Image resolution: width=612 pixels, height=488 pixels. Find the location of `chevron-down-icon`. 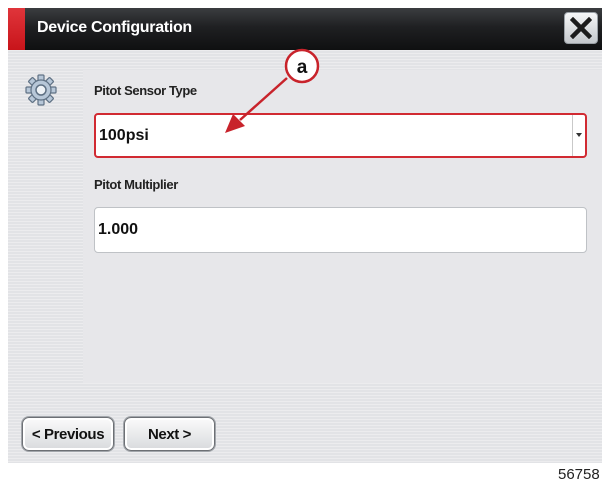

chevron-down-icon is located at coordinates (579, 135).